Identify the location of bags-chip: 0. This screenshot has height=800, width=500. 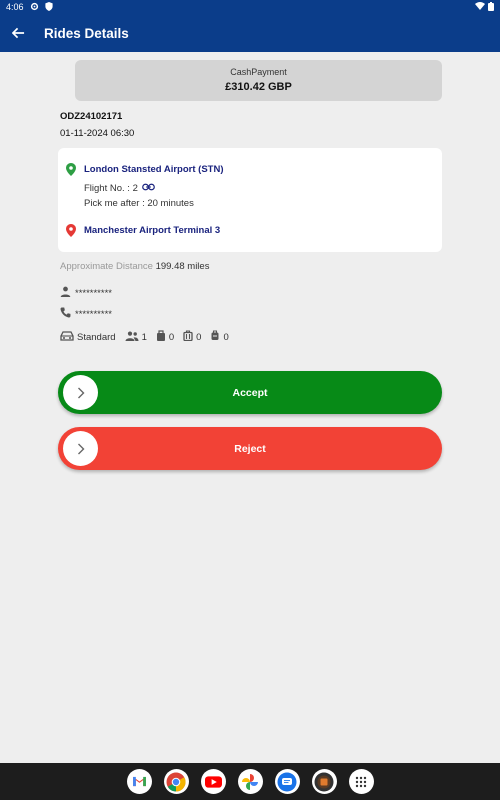
(165, 337).